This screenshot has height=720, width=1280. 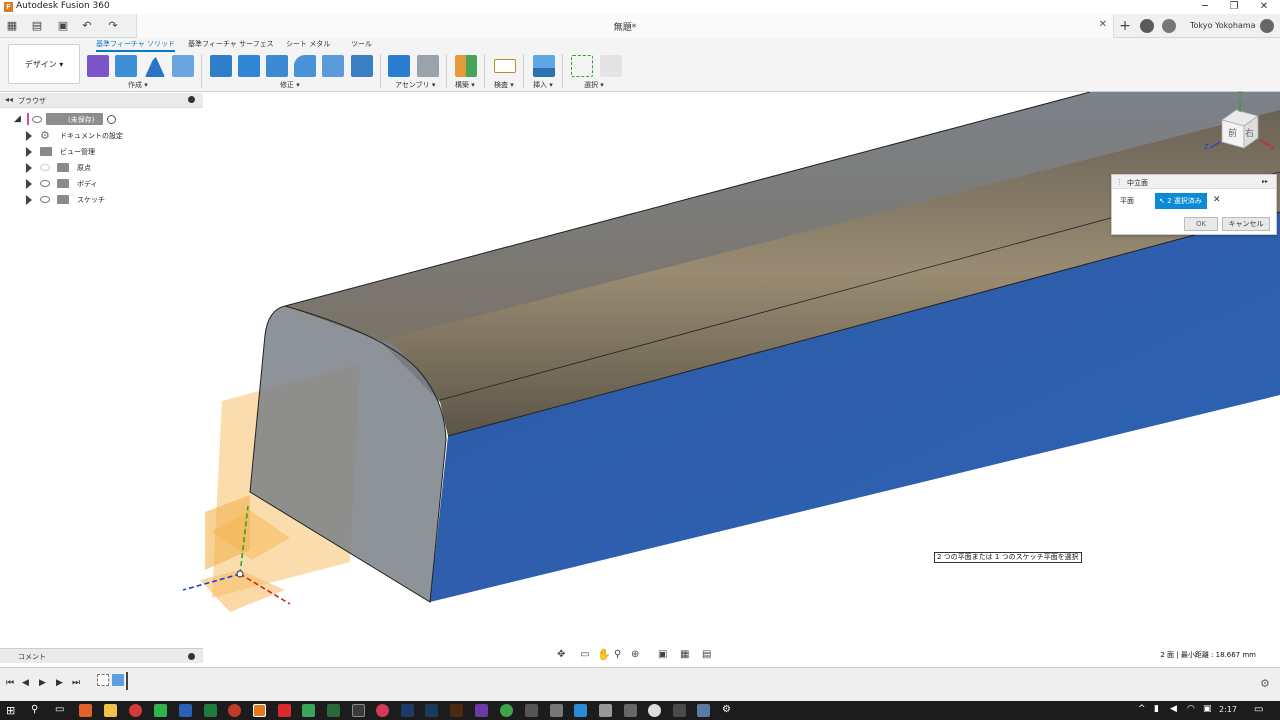 What do you see at coordinates (45, 167) in the screenshot?
I see `hidden-eye-icon` at bounding box center [45, 167].